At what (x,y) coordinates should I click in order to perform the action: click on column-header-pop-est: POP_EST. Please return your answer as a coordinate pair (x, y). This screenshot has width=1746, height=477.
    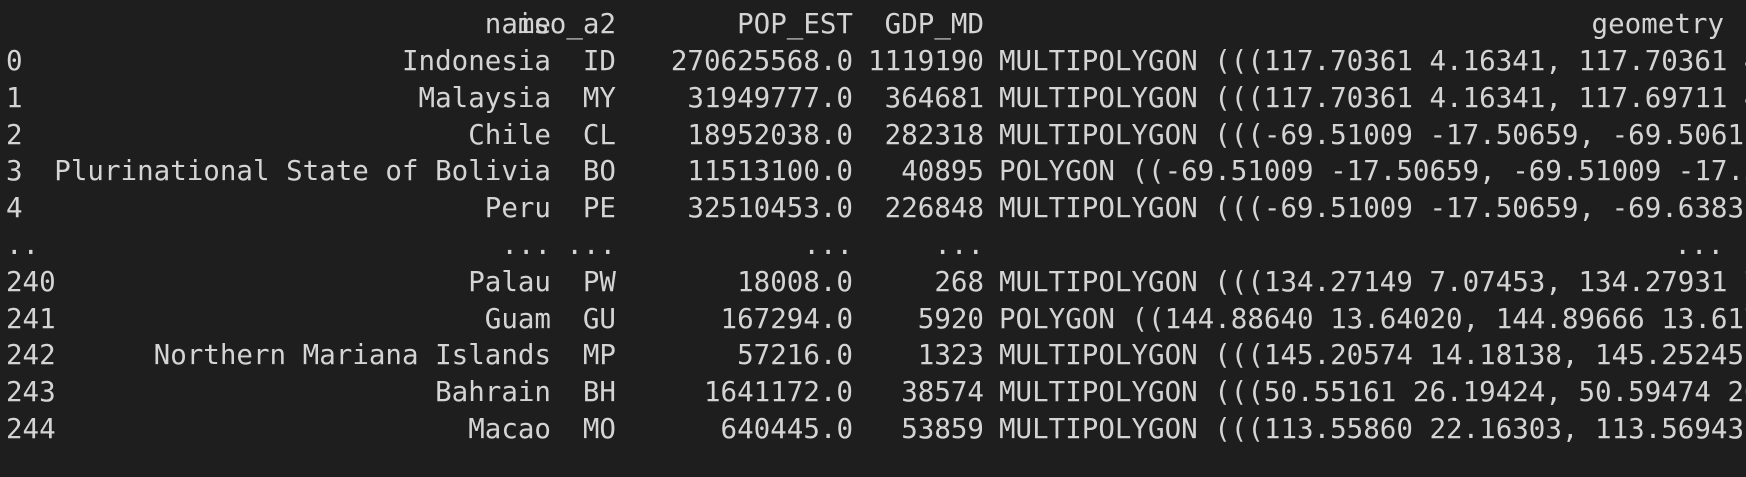
    Looking at the image, I should click on (795, 24).